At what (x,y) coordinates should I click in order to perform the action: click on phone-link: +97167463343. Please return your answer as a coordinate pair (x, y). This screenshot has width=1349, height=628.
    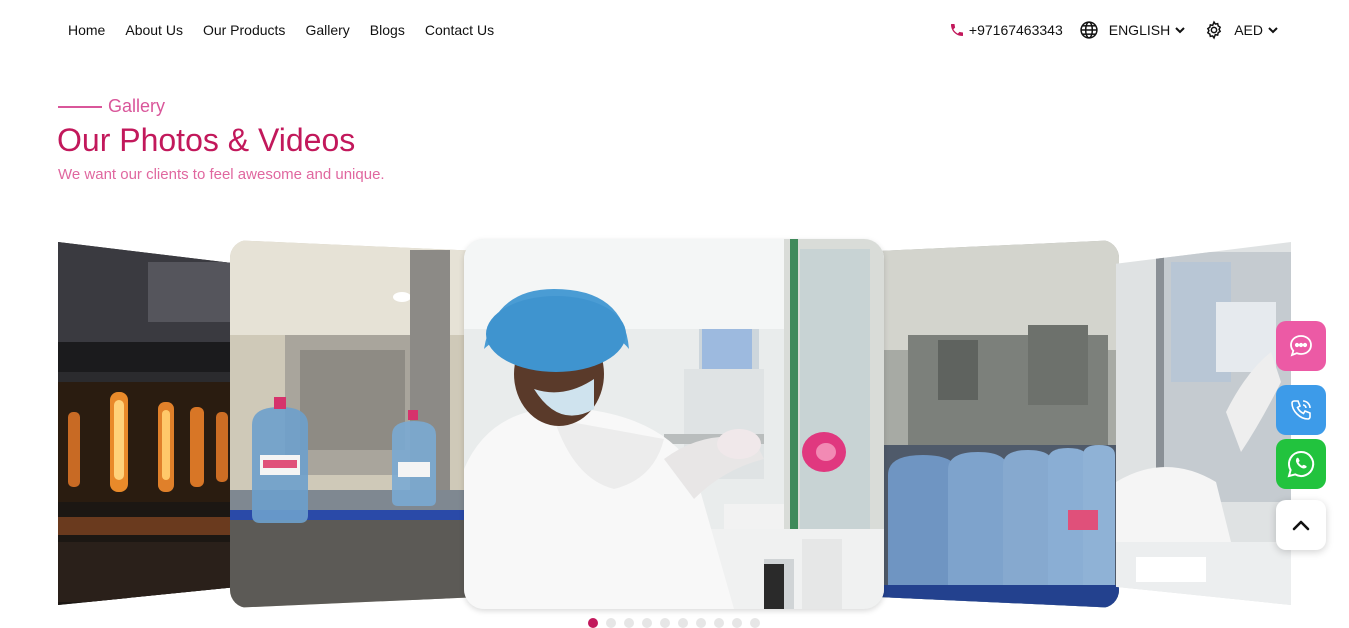
    Looking at the image, I should click on (1006, 30).